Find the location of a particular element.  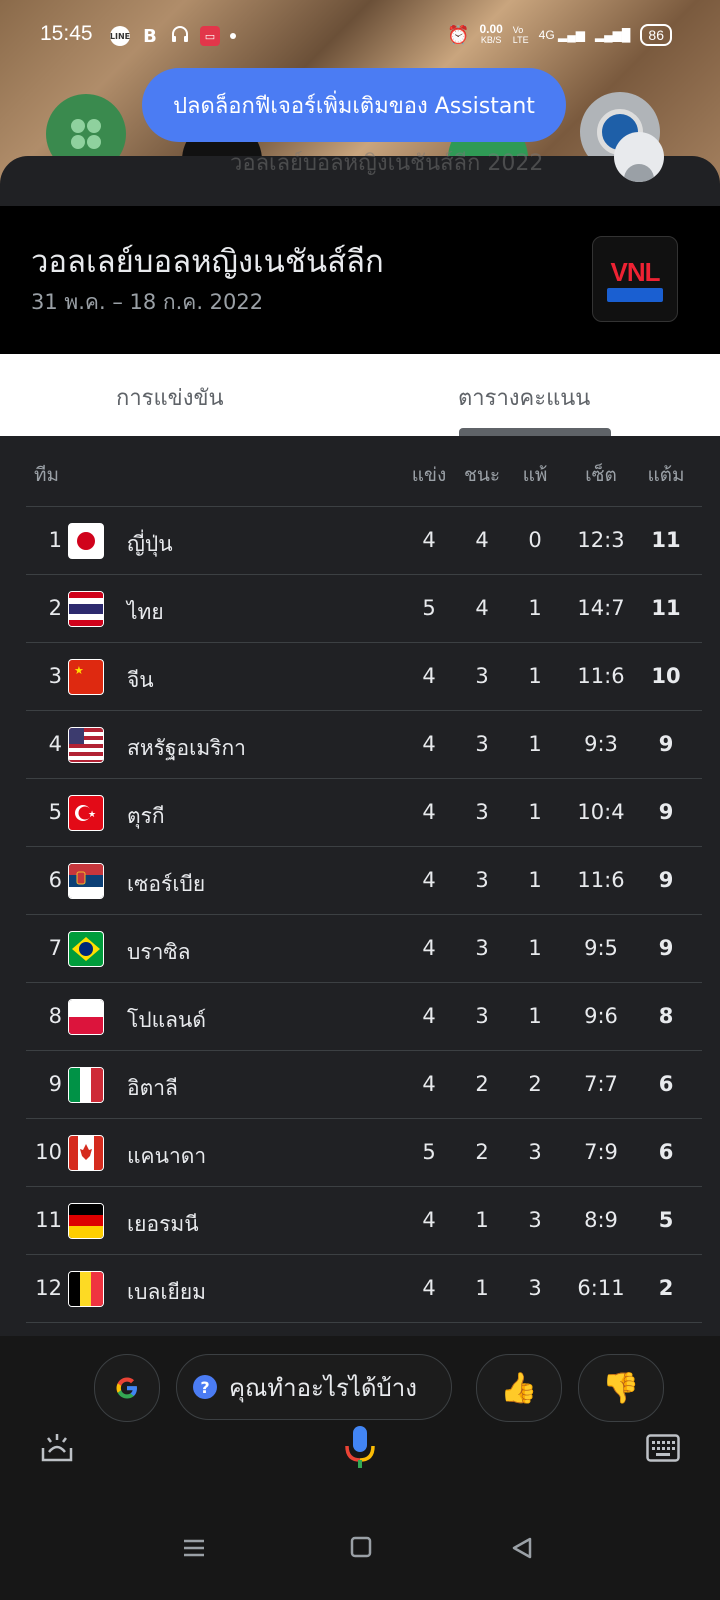

team-name: แคนาดา is located at coordinates (167, 1156).